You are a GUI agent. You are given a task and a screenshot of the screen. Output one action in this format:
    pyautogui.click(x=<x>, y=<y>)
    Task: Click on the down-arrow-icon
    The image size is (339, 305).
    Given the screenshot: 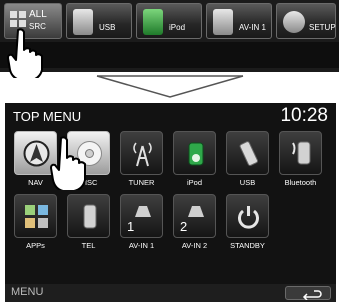 What is the action you would take?
    pyautogui.click(x=170, y=86)
    